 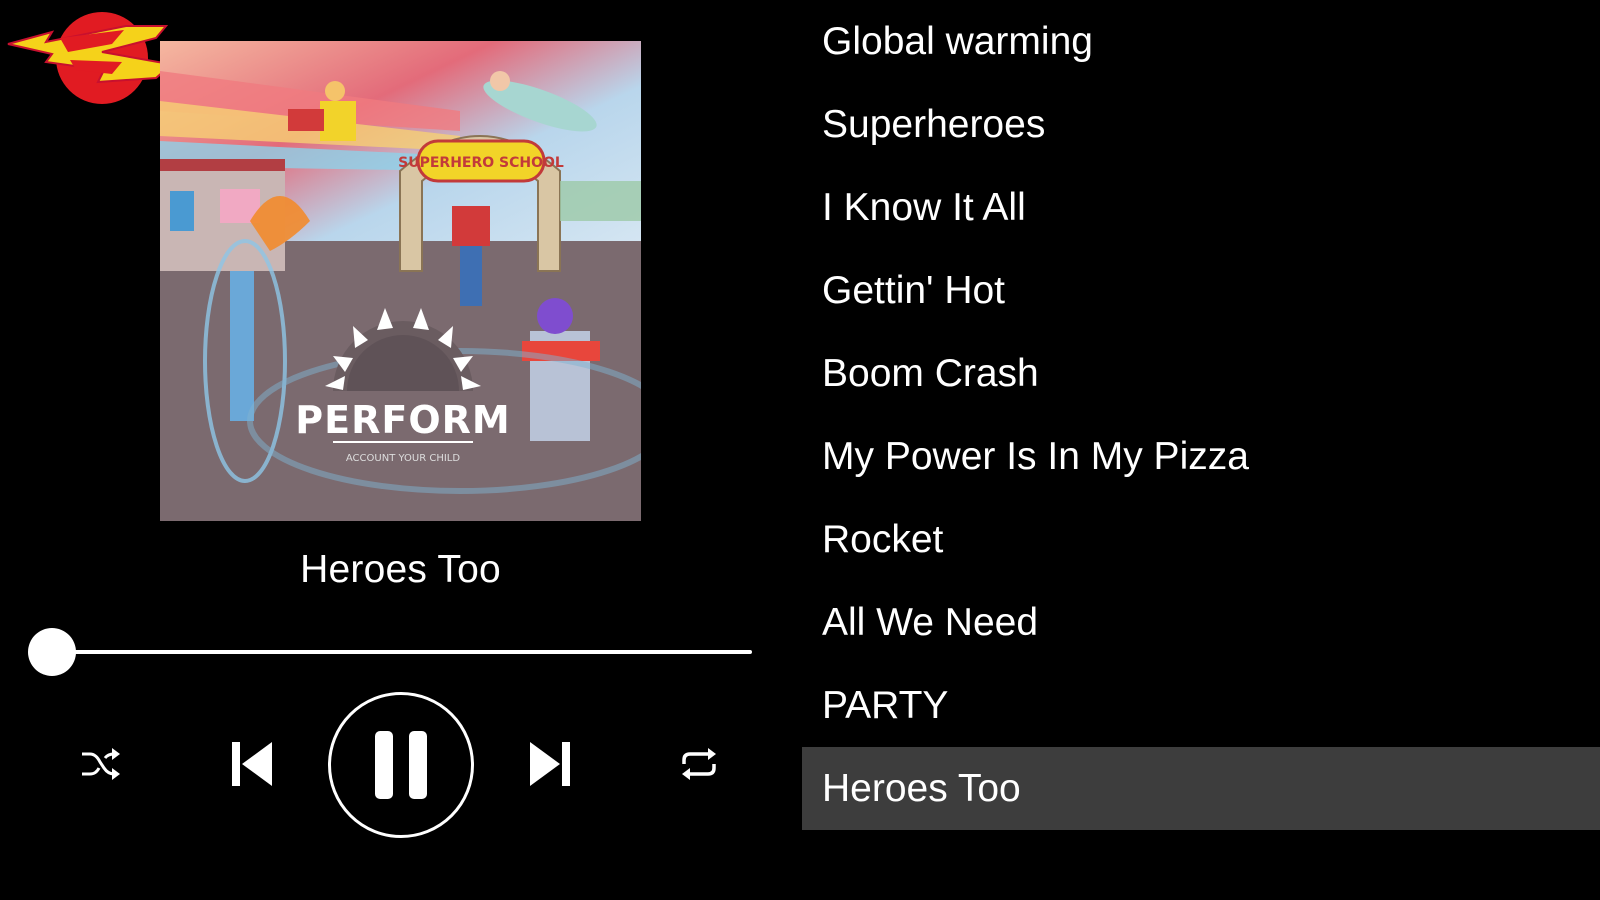 I want to click on track-item: Boom Crash, so click(x=1201, y=373).